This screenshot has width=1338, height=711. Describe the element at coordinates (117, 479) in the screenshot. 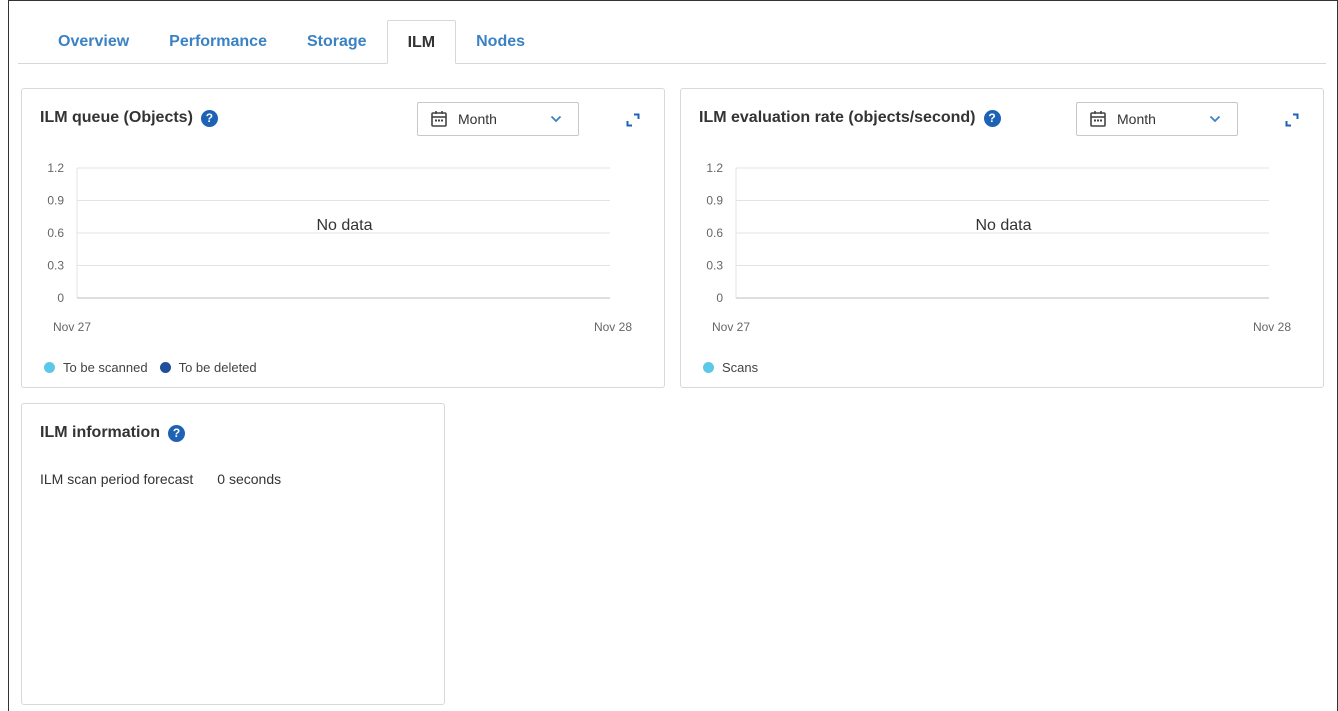

I see `scan-period-label: ILM scan period forecast` at that location.